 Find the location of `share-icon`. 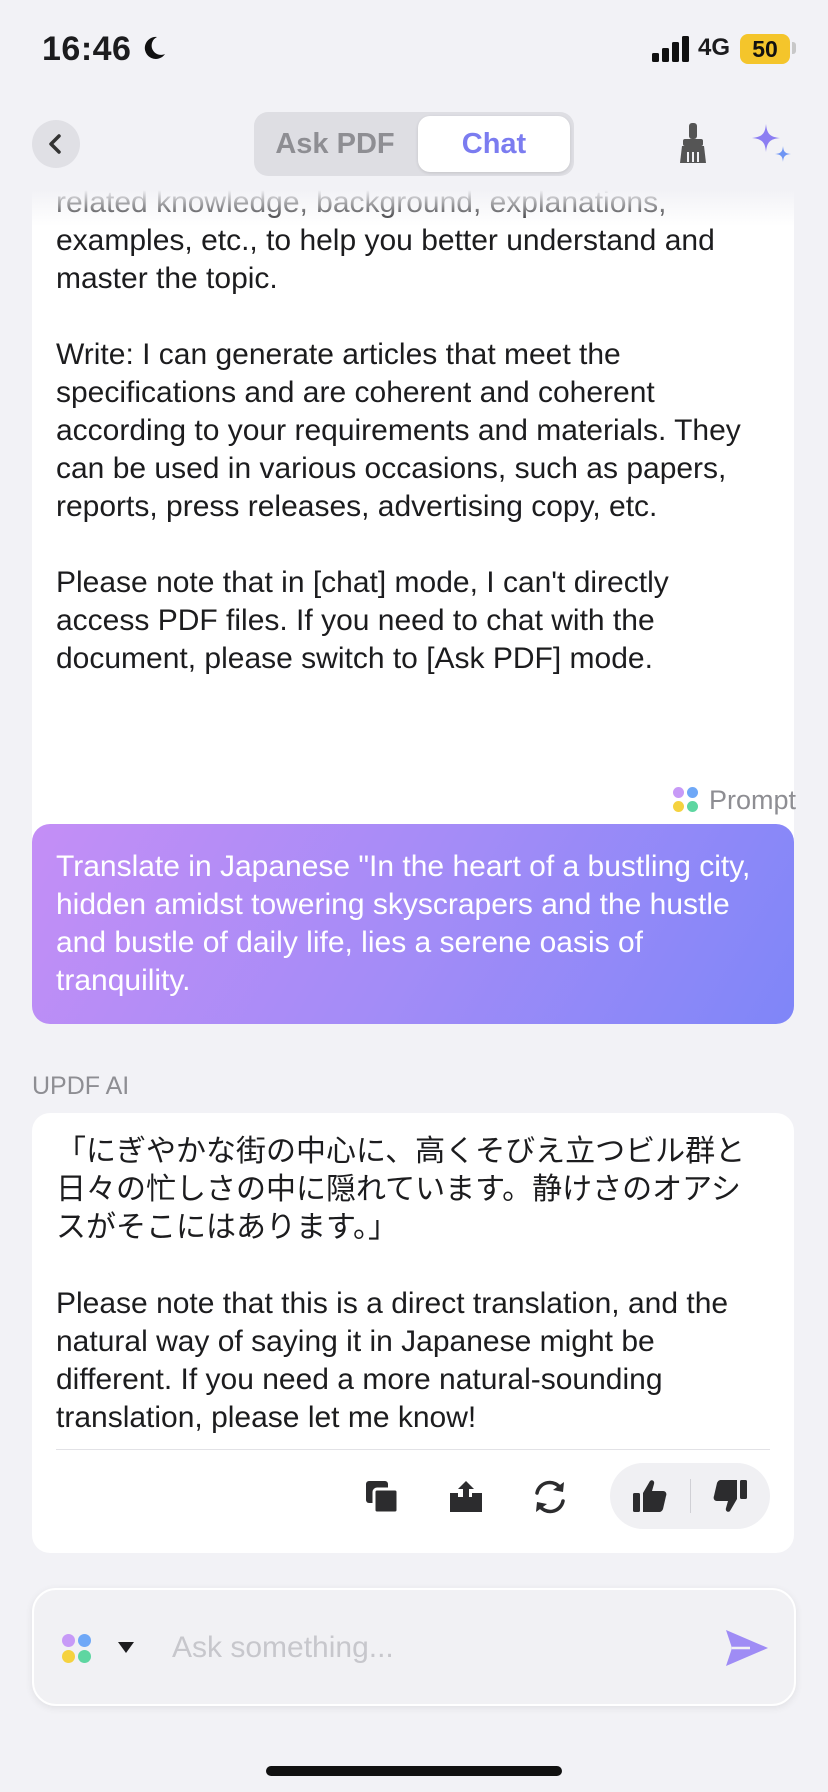

share-icon is located at coordinates (466, 1496).